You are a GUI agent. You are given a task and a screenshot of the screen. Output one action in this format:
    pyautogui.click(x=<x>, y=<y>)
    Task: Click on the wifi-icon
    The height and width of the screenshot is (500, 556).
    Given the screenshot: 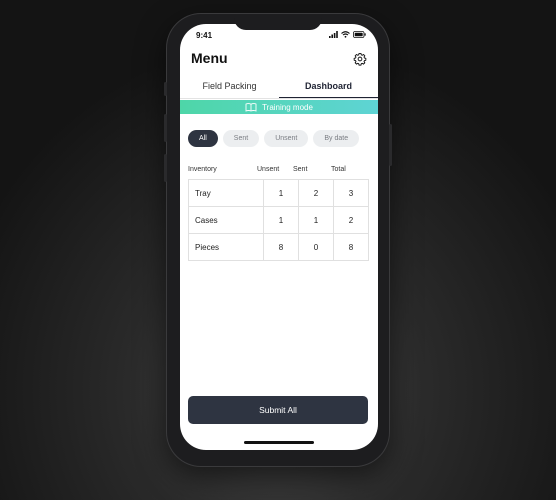 What is the action you would take?
    pyautogui.click(x=345, y=34)
    